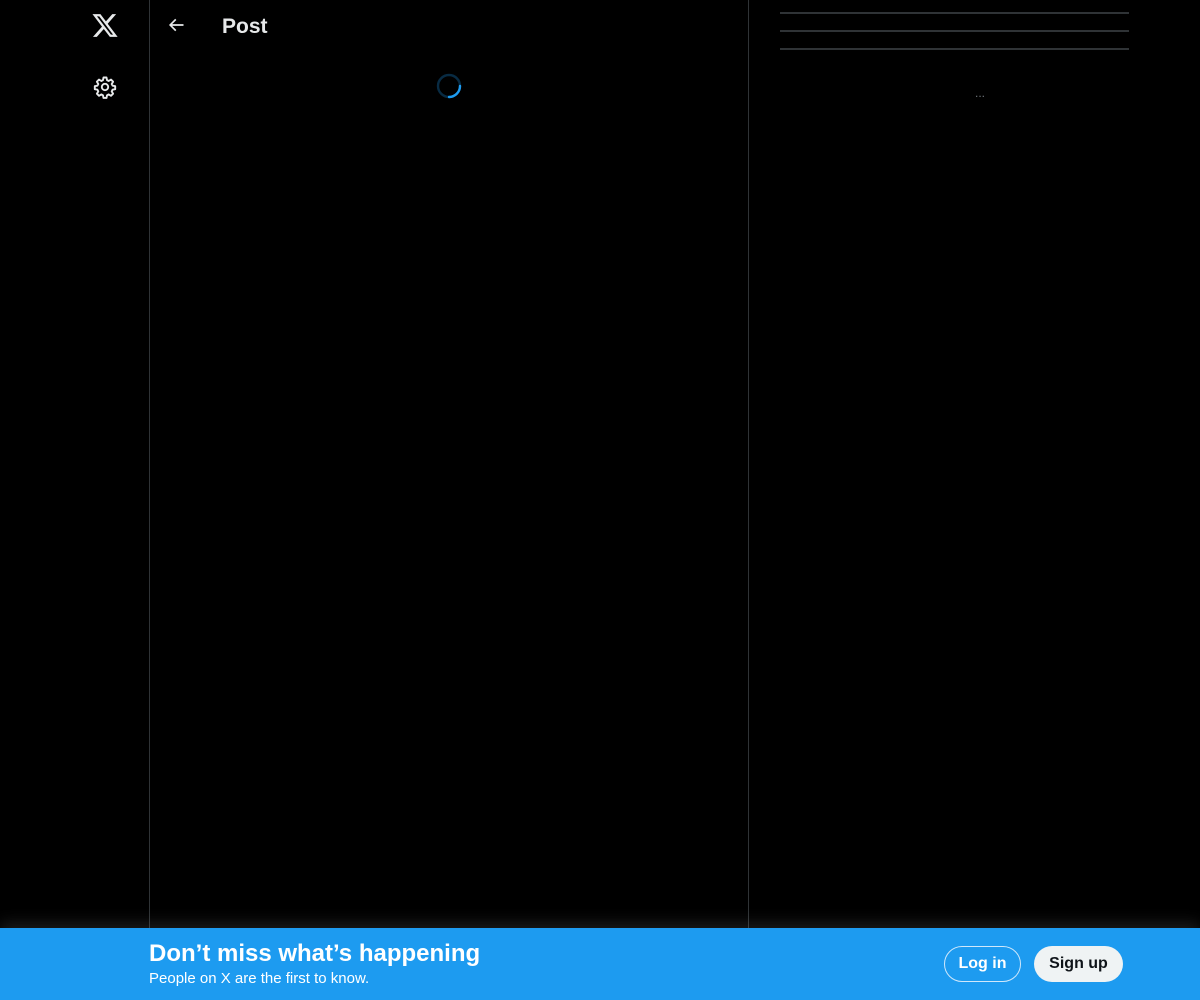 This screenshot has height=1000, width=1200. What do you see at coordinates (982, 964) in the screenshot?
I see `log-in-button: Log in` at bounding box center [982, 964].